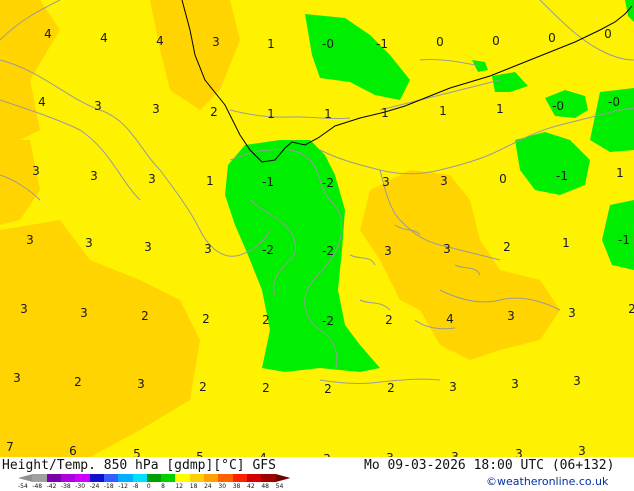 Image resolution: width=634 pixels, height=491 pixels. I want to click on color-scale-label: -24, so click(94, 486).